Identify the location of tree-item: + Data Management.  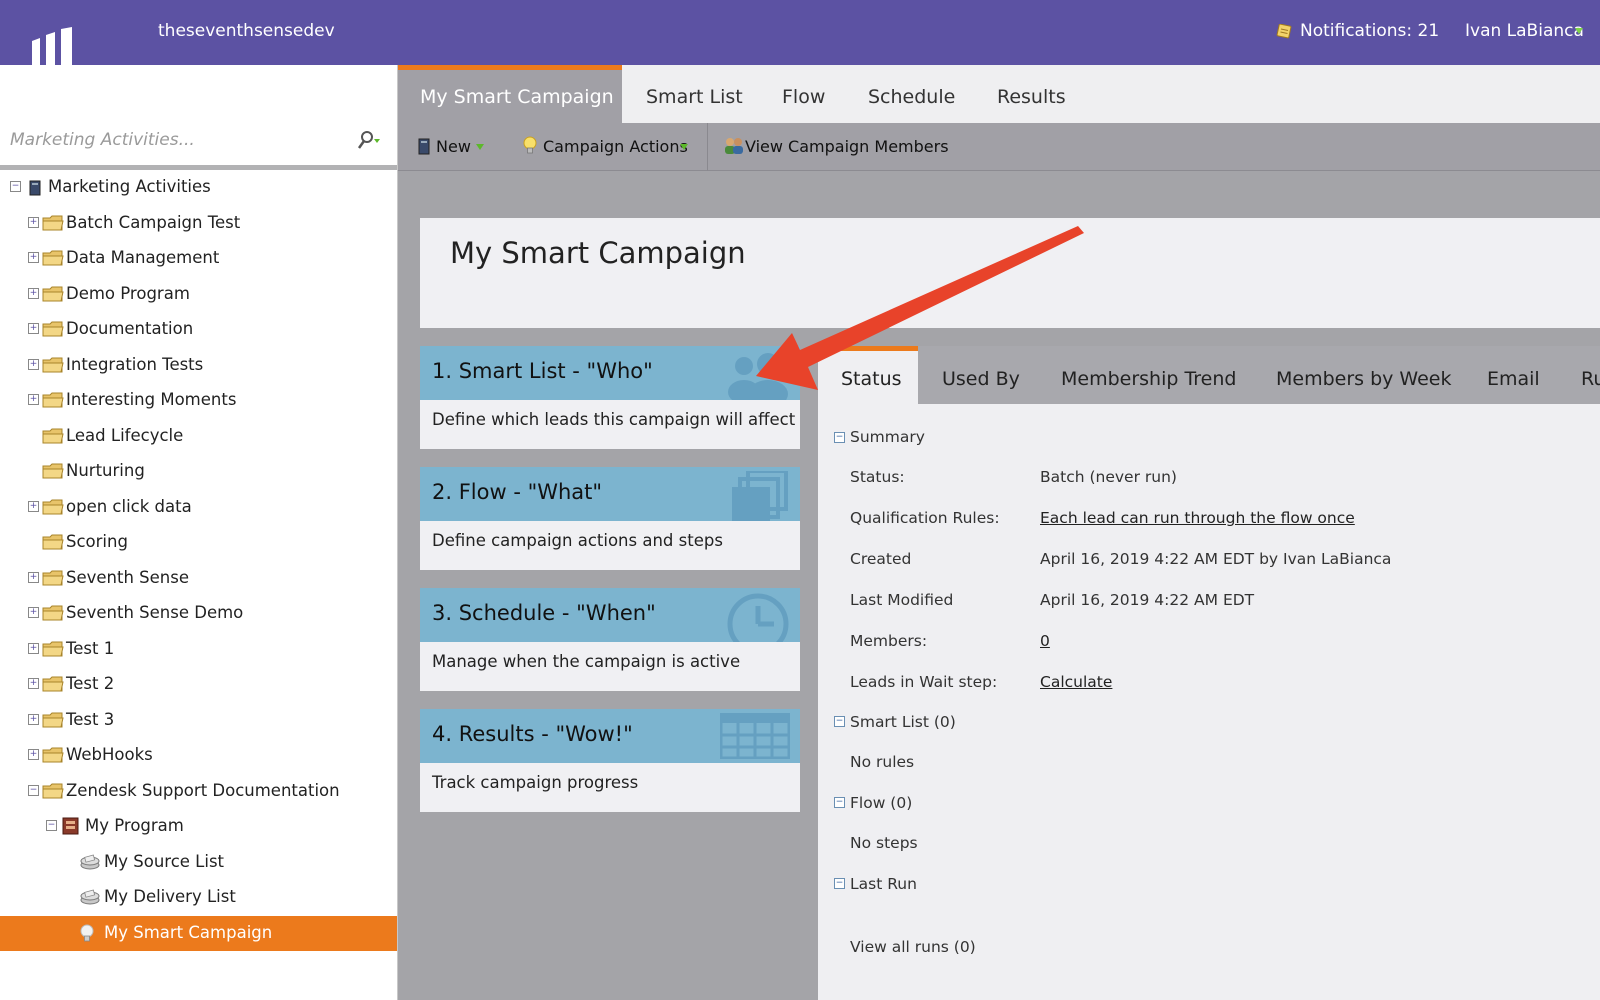
(198, 258).